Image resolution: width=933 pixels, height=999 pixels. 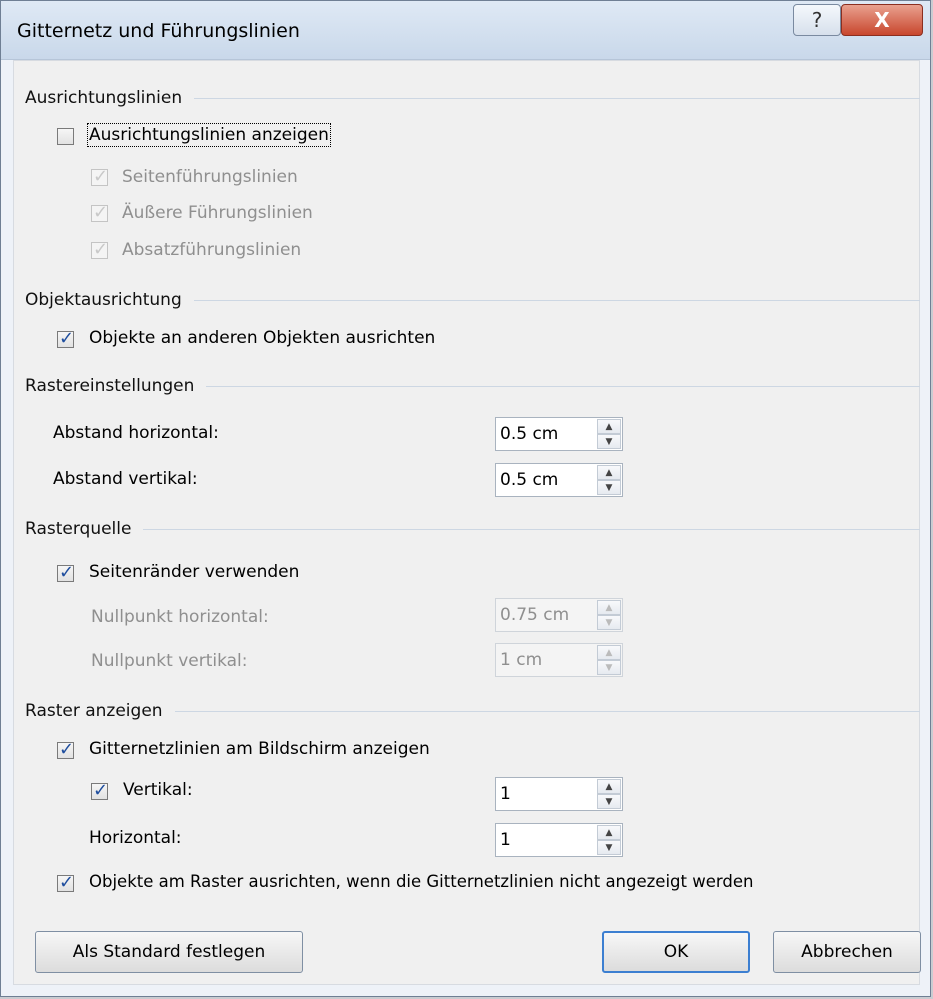 I want to click on use-margins-checkbox, so click(x=65, y=572).